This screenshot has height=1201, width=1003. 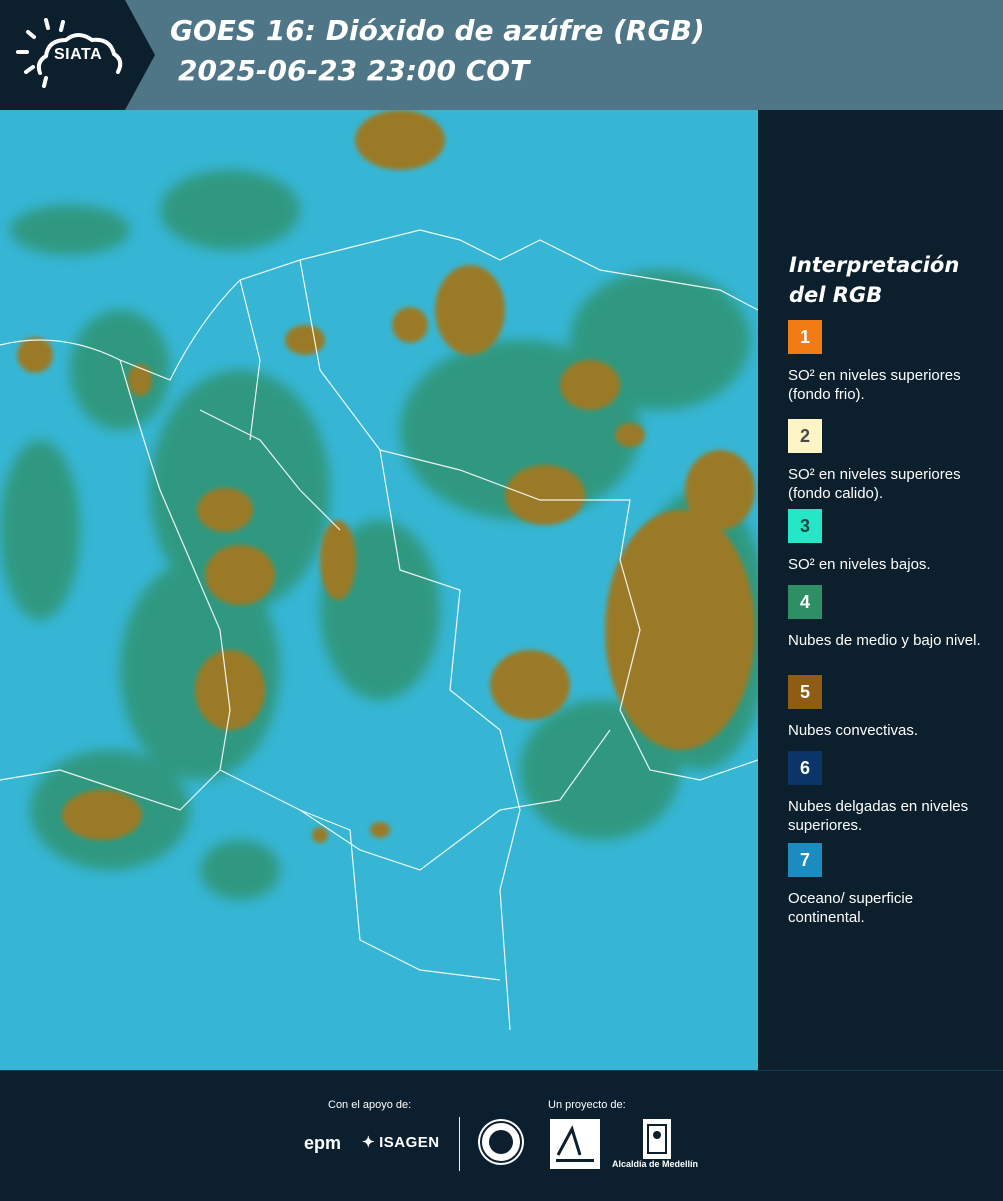 I want to click on legend-label: SO² en niveles superiores (fondo frio)., so click(x=874, y=385).